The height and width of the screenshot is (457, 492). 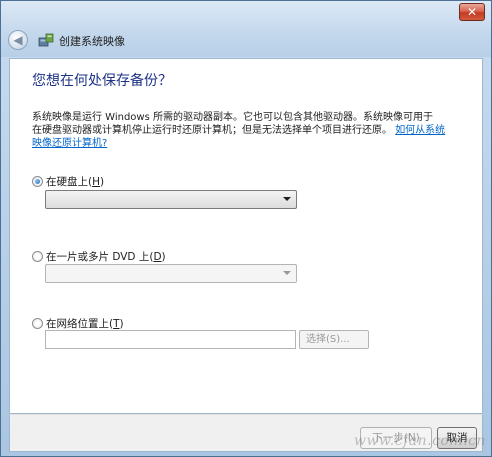 I want to click on option-dvd: 在一片或多片 DVD 上(D), so click(x=99, y=256).